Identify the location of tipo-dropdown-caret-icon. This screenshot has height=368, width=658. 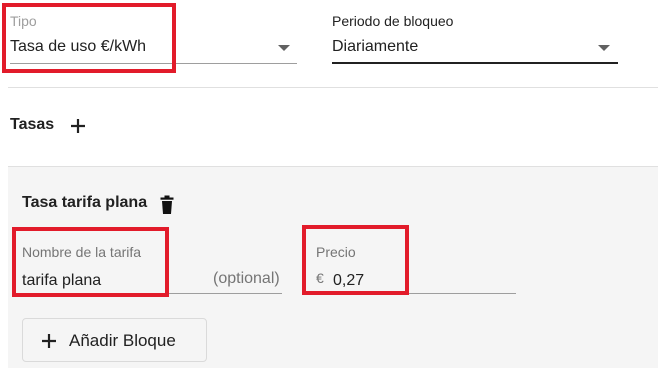
(284, 48).